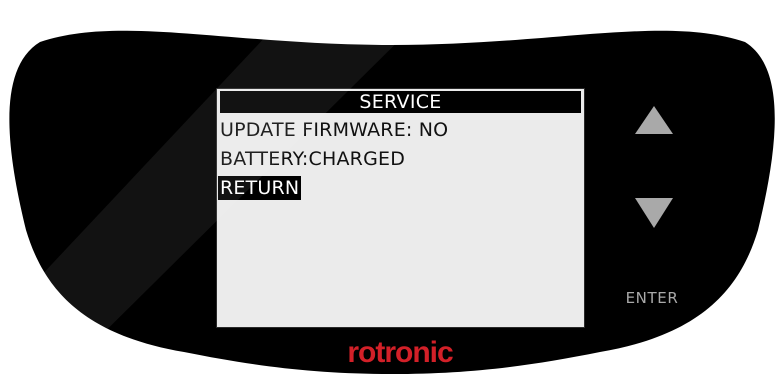 This screenshot has height=376, width=783. I want to click on rotronic-logo: rotronic, so click(400, 352).